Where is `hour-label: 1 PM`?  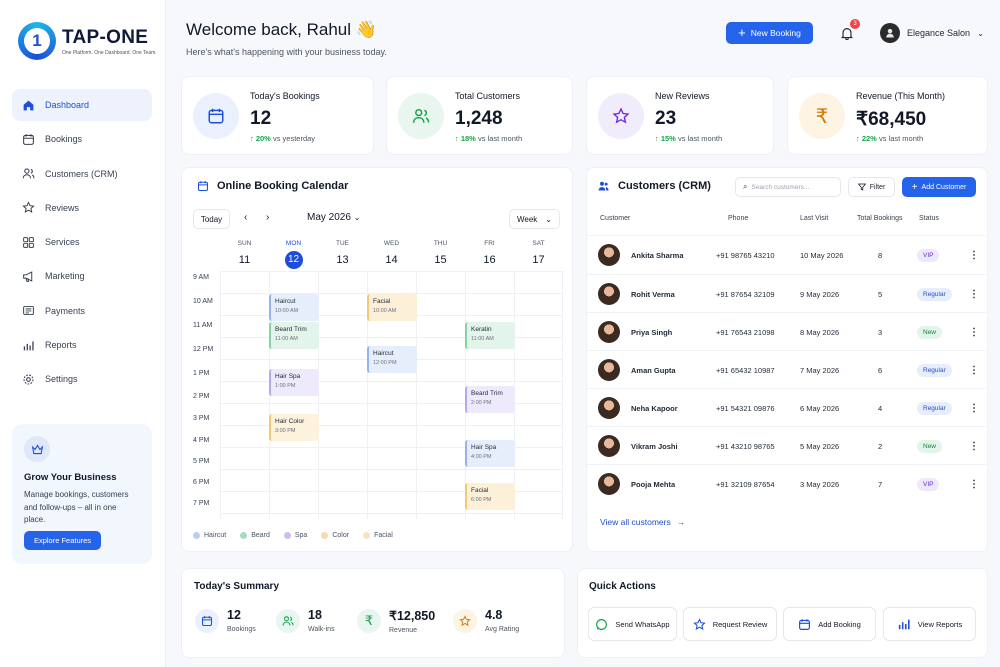 hour-label: 1 PM is located at coordinates (201, 373).